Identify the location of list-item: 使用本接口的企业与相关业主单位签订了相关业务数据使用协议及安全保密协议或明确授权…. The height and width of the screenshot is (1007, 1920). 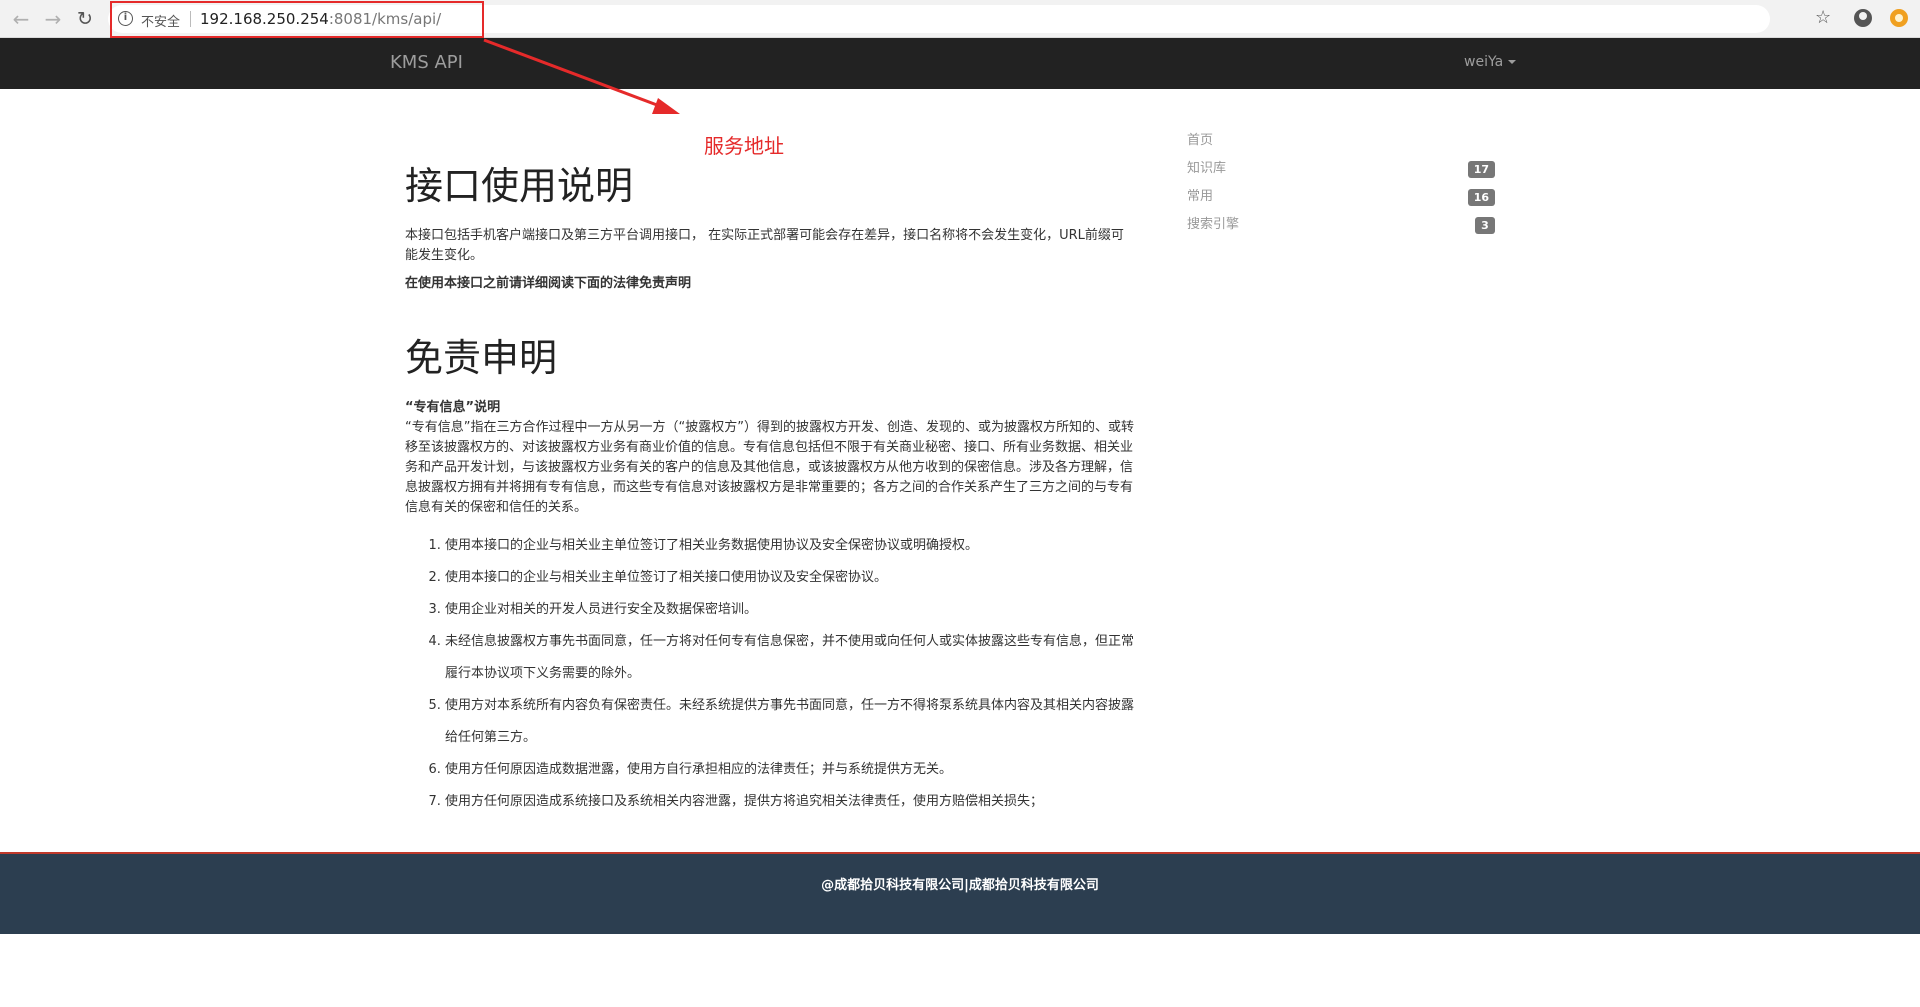
(790, 546).